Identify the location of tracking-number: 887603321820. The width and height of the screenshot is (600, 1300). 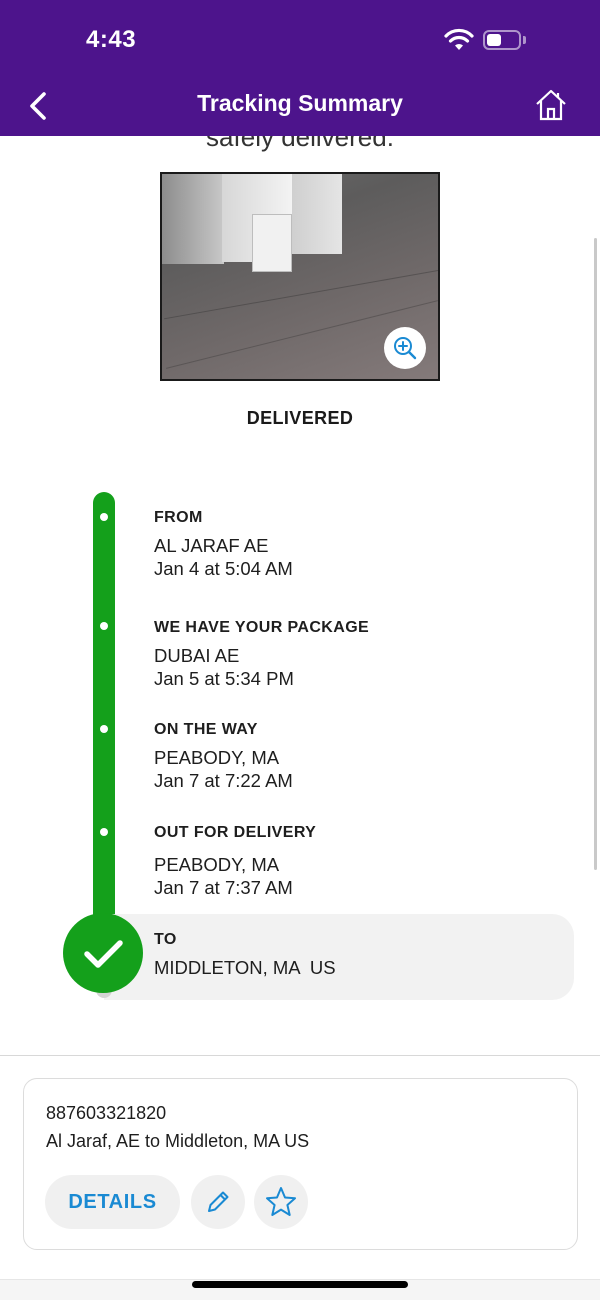
(106, 1113).